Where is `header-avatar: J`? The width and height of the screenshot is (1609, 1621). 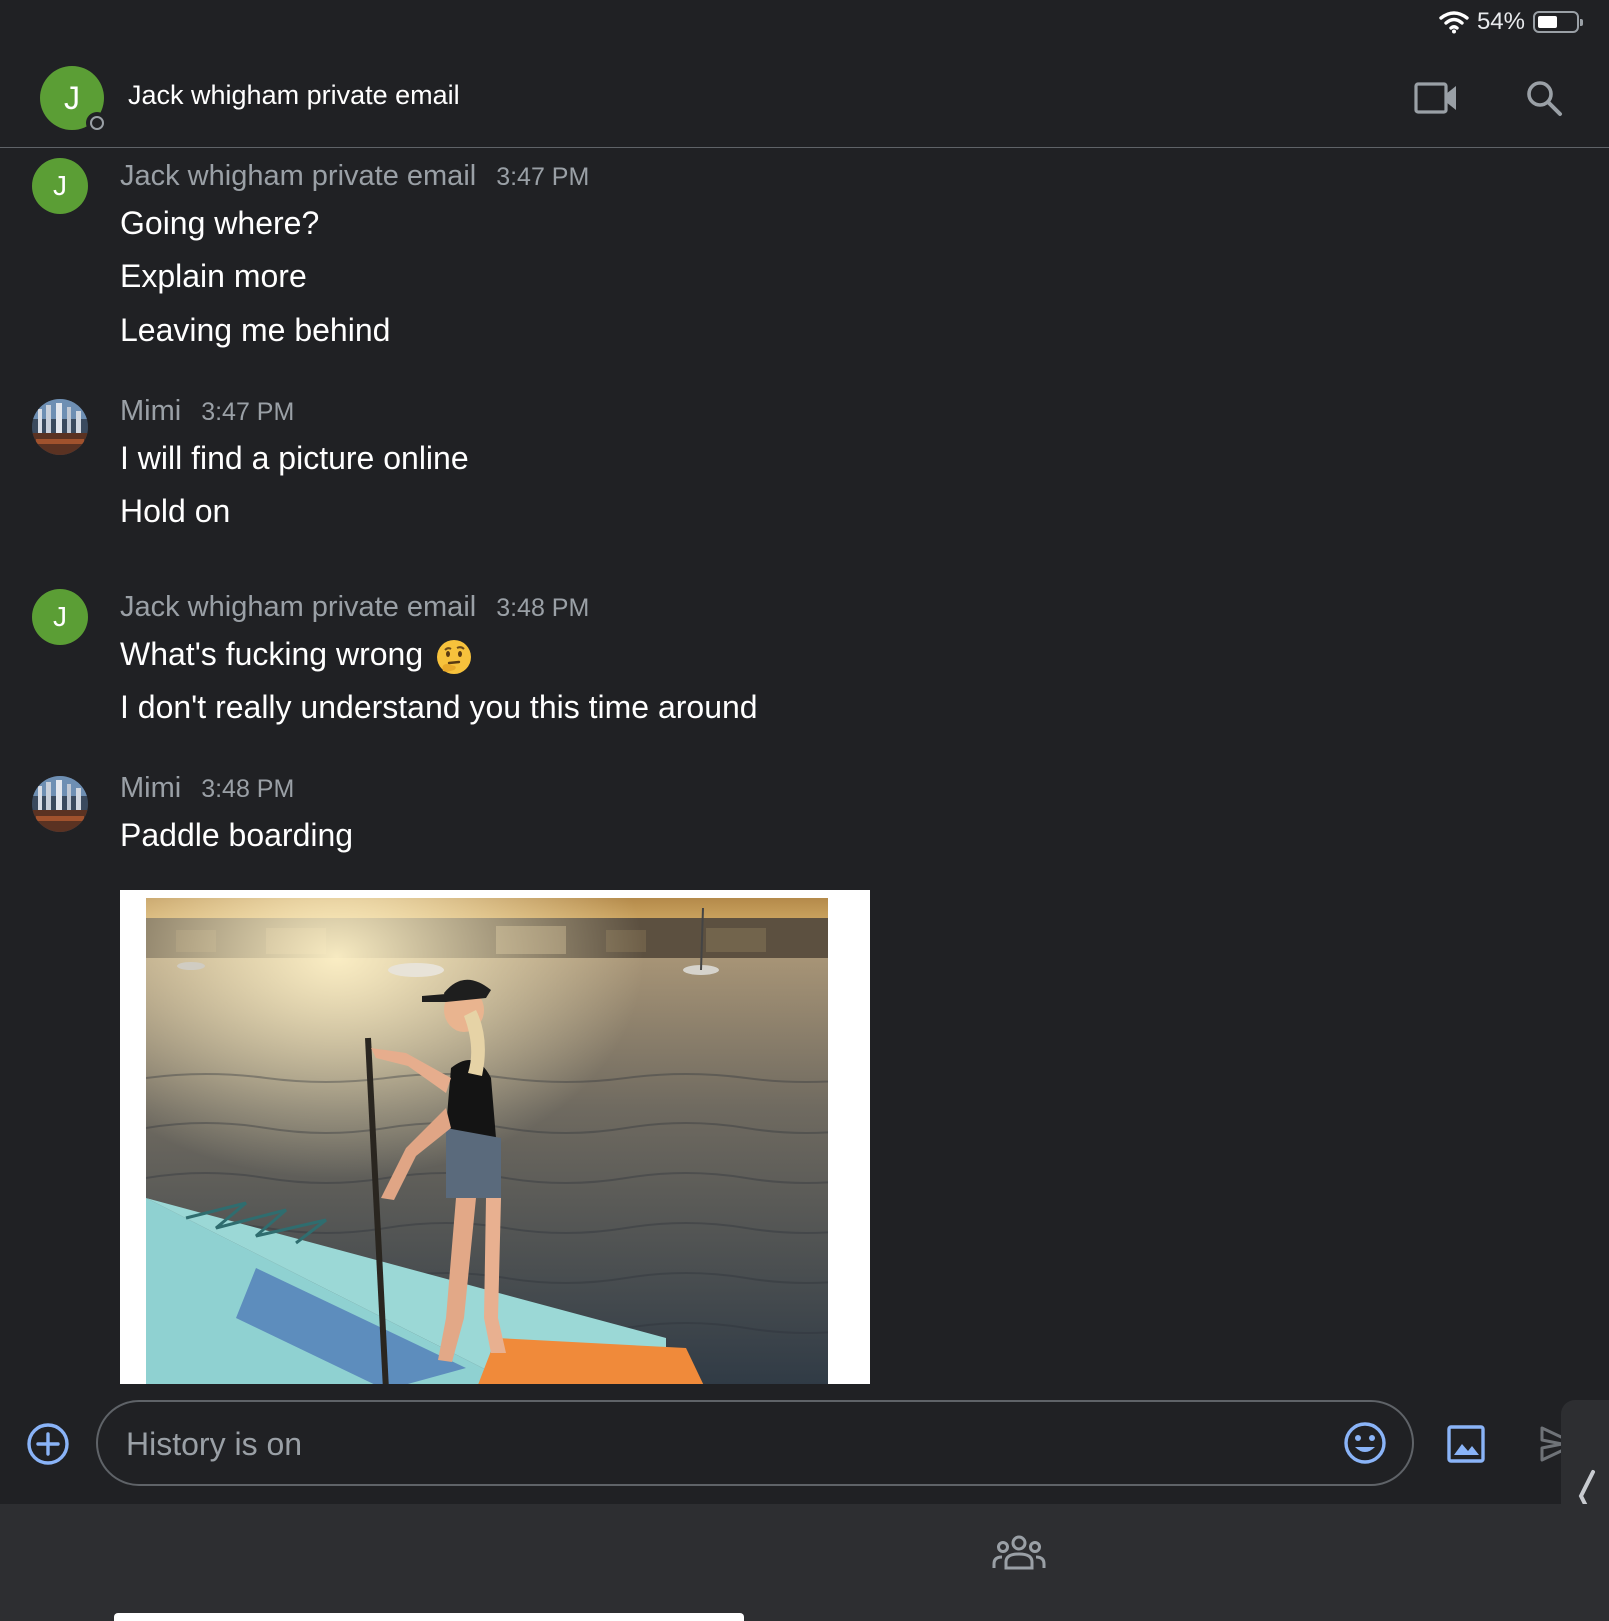
header-avatar: J is located at coordinates (74, 100).